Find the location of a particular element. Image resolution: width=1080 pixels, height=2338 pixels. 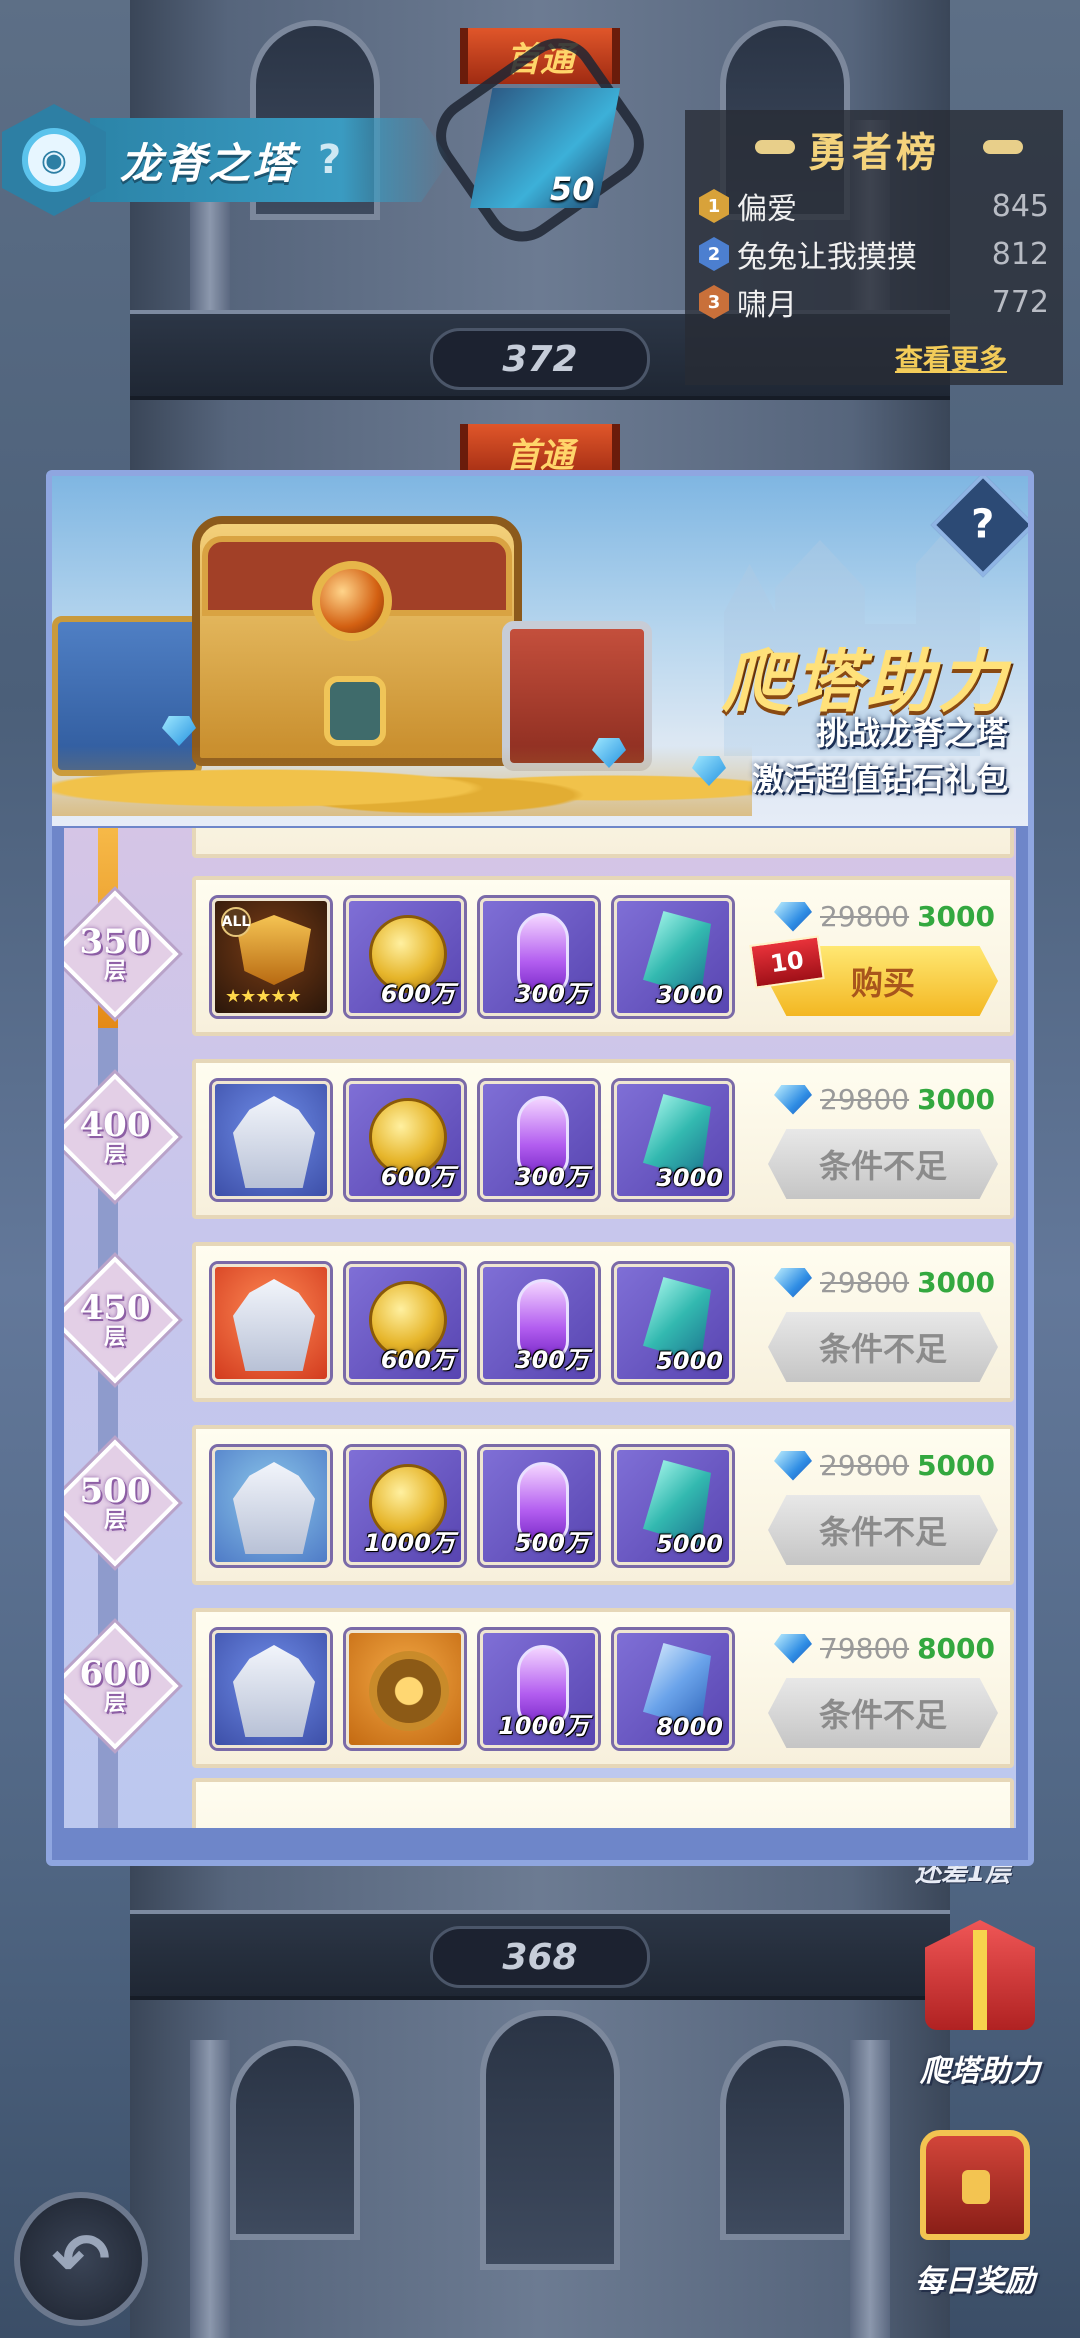

popup-subtitle-2: 激活超值钻石礼包 is located at coordinates (879, 779).